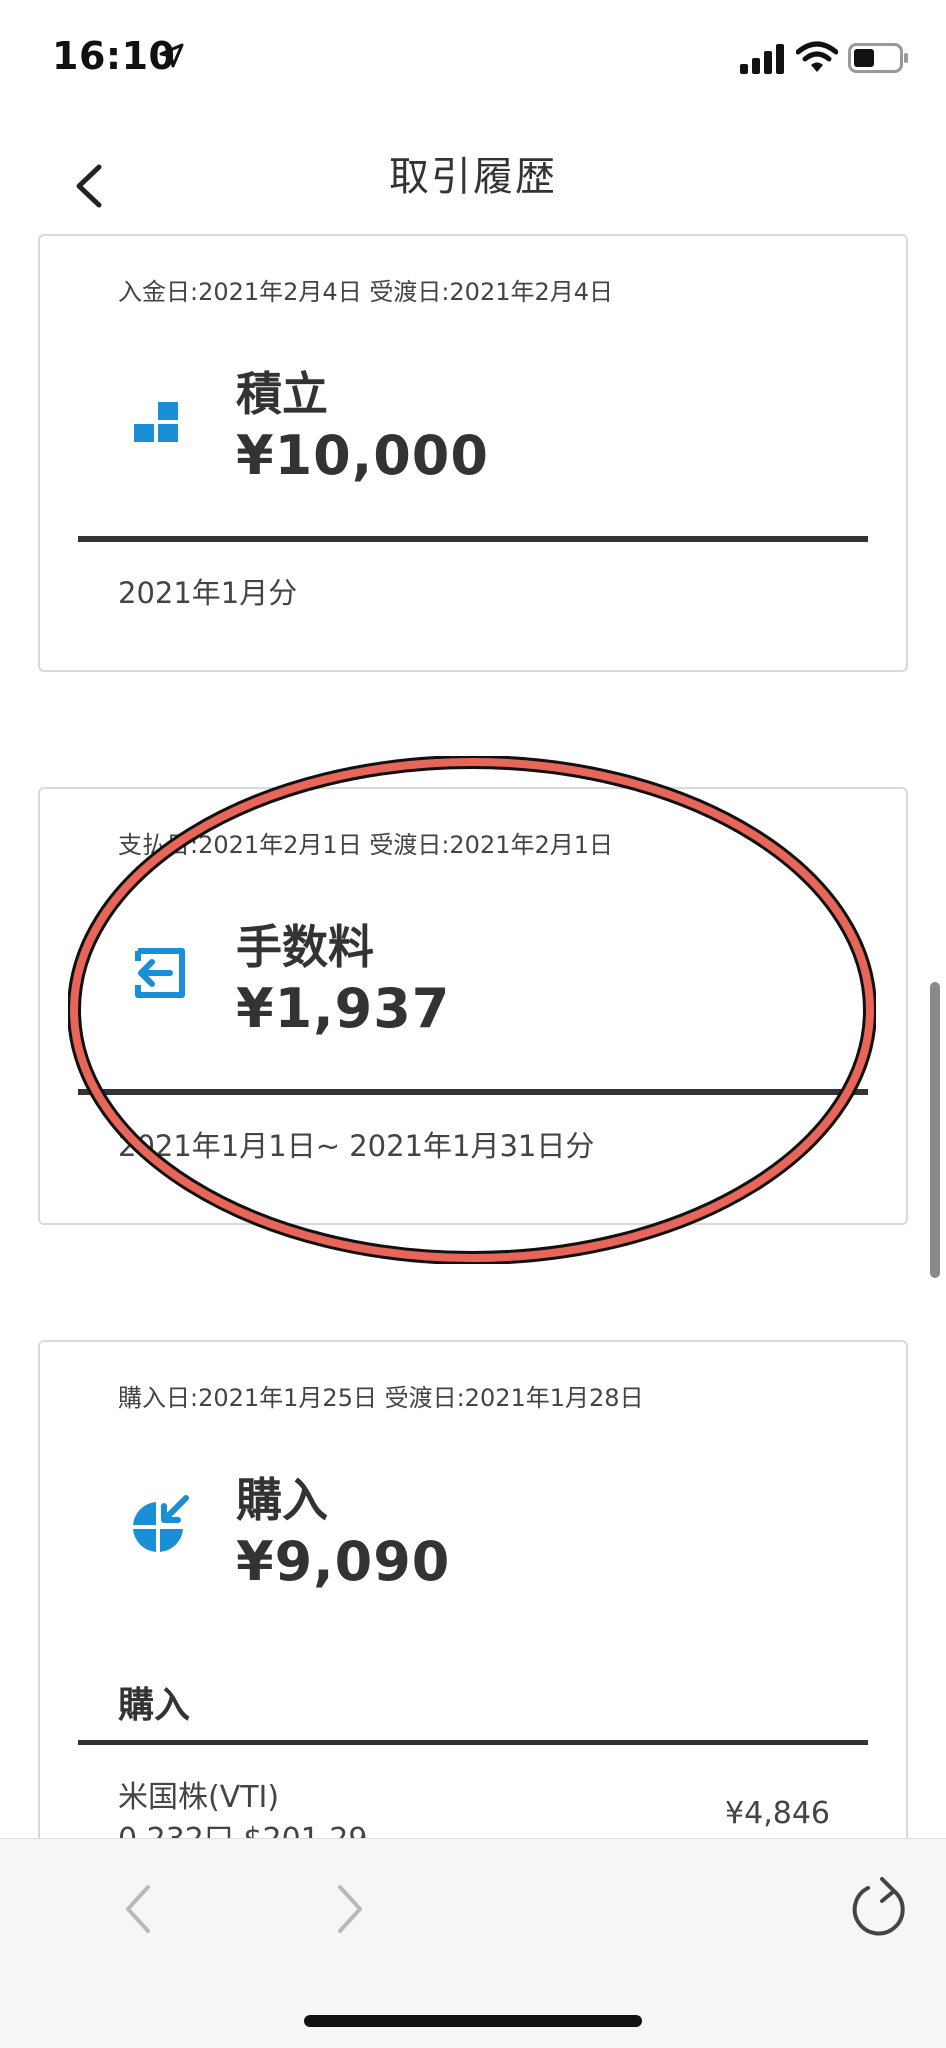 This screenshot has width=946, height=2048. Describe the element at coordinates (171, 55) in the screenshot. I see `location-arrow-icon` at that location.